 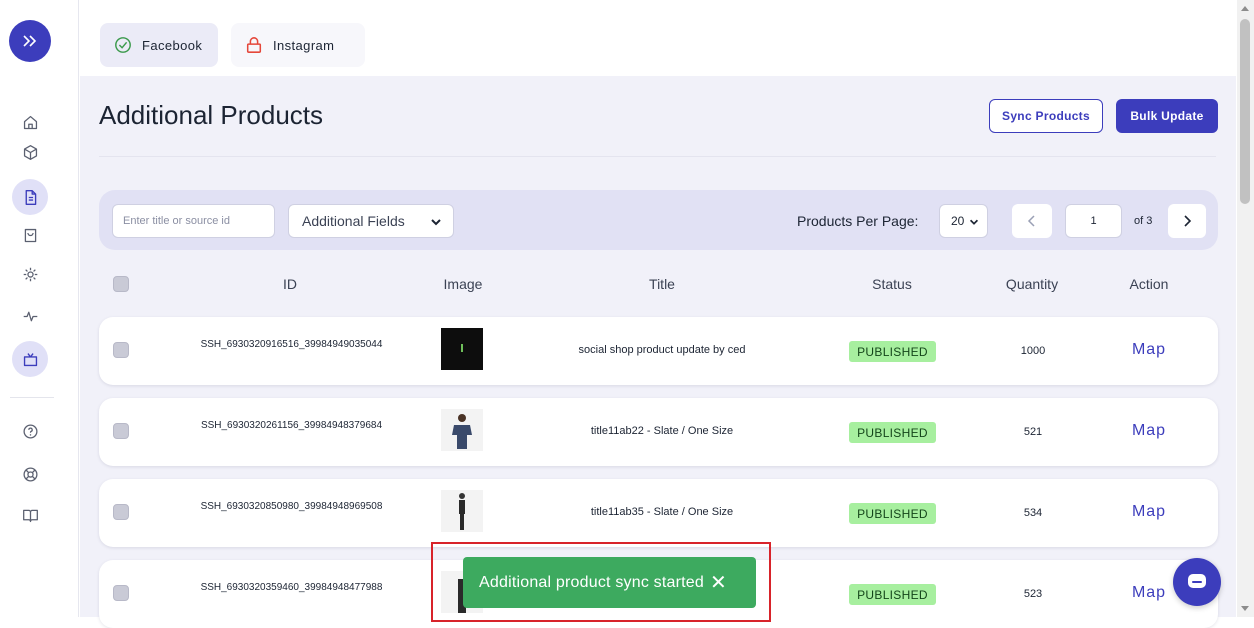 What do you see at coordinates (123, 45) in the screenshot?
I see `check-circle-icon` at bounding box center [123, 45].